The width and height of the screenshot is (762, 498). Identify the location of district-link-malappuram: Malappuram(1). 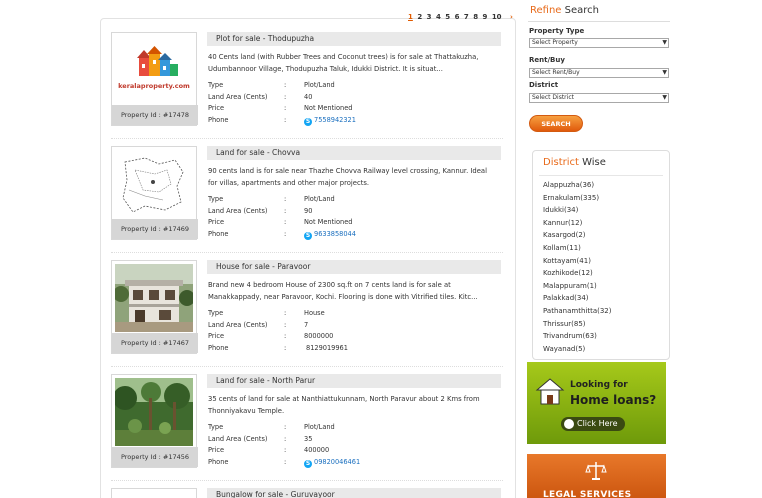
(577, 286).